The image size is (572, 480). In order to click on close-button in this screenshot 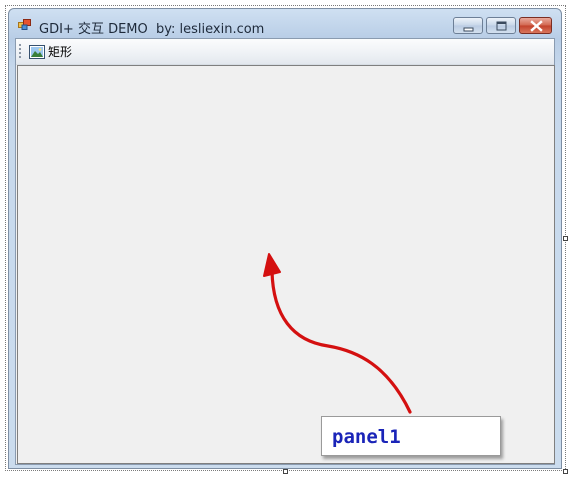, I will do `click(535, 25)`.